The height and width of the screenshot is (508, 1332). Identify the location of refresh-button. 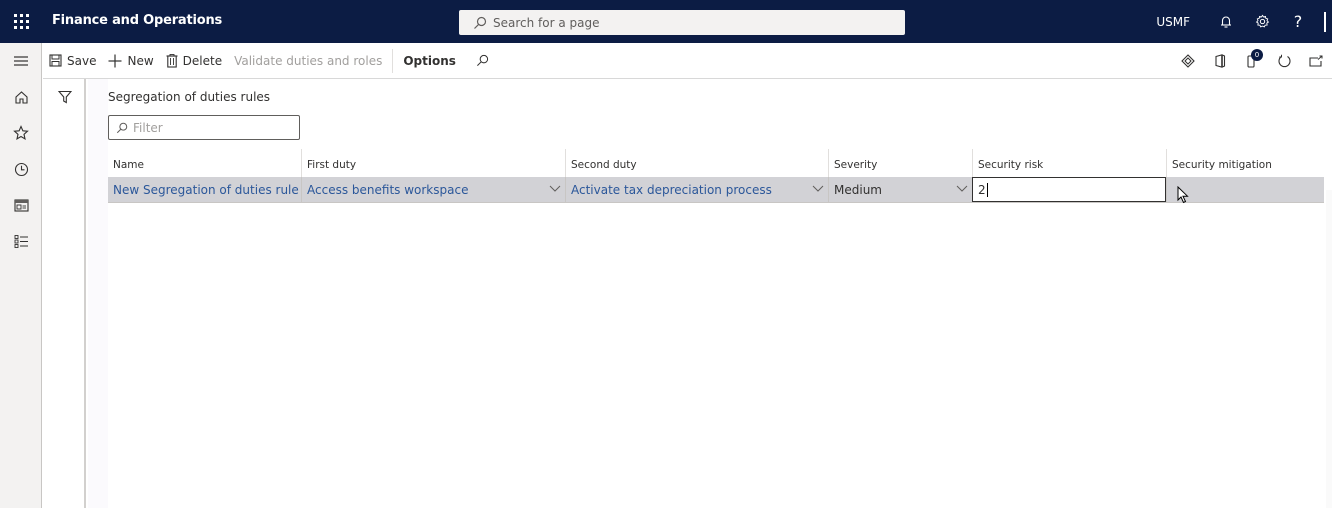
(1284, 61).